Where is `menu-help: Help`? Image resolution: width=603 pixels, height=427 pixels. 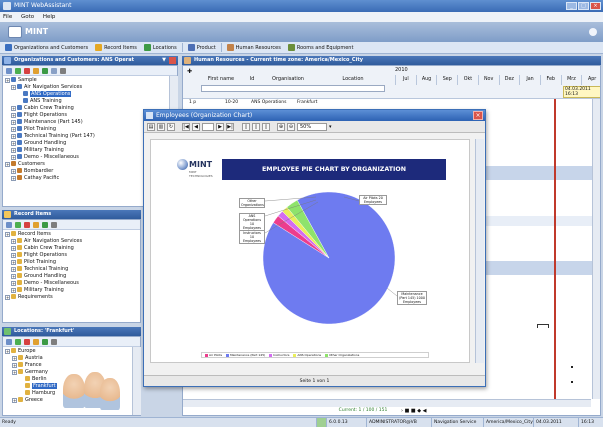 menu-help: Help is located at coordinates (49, 17).